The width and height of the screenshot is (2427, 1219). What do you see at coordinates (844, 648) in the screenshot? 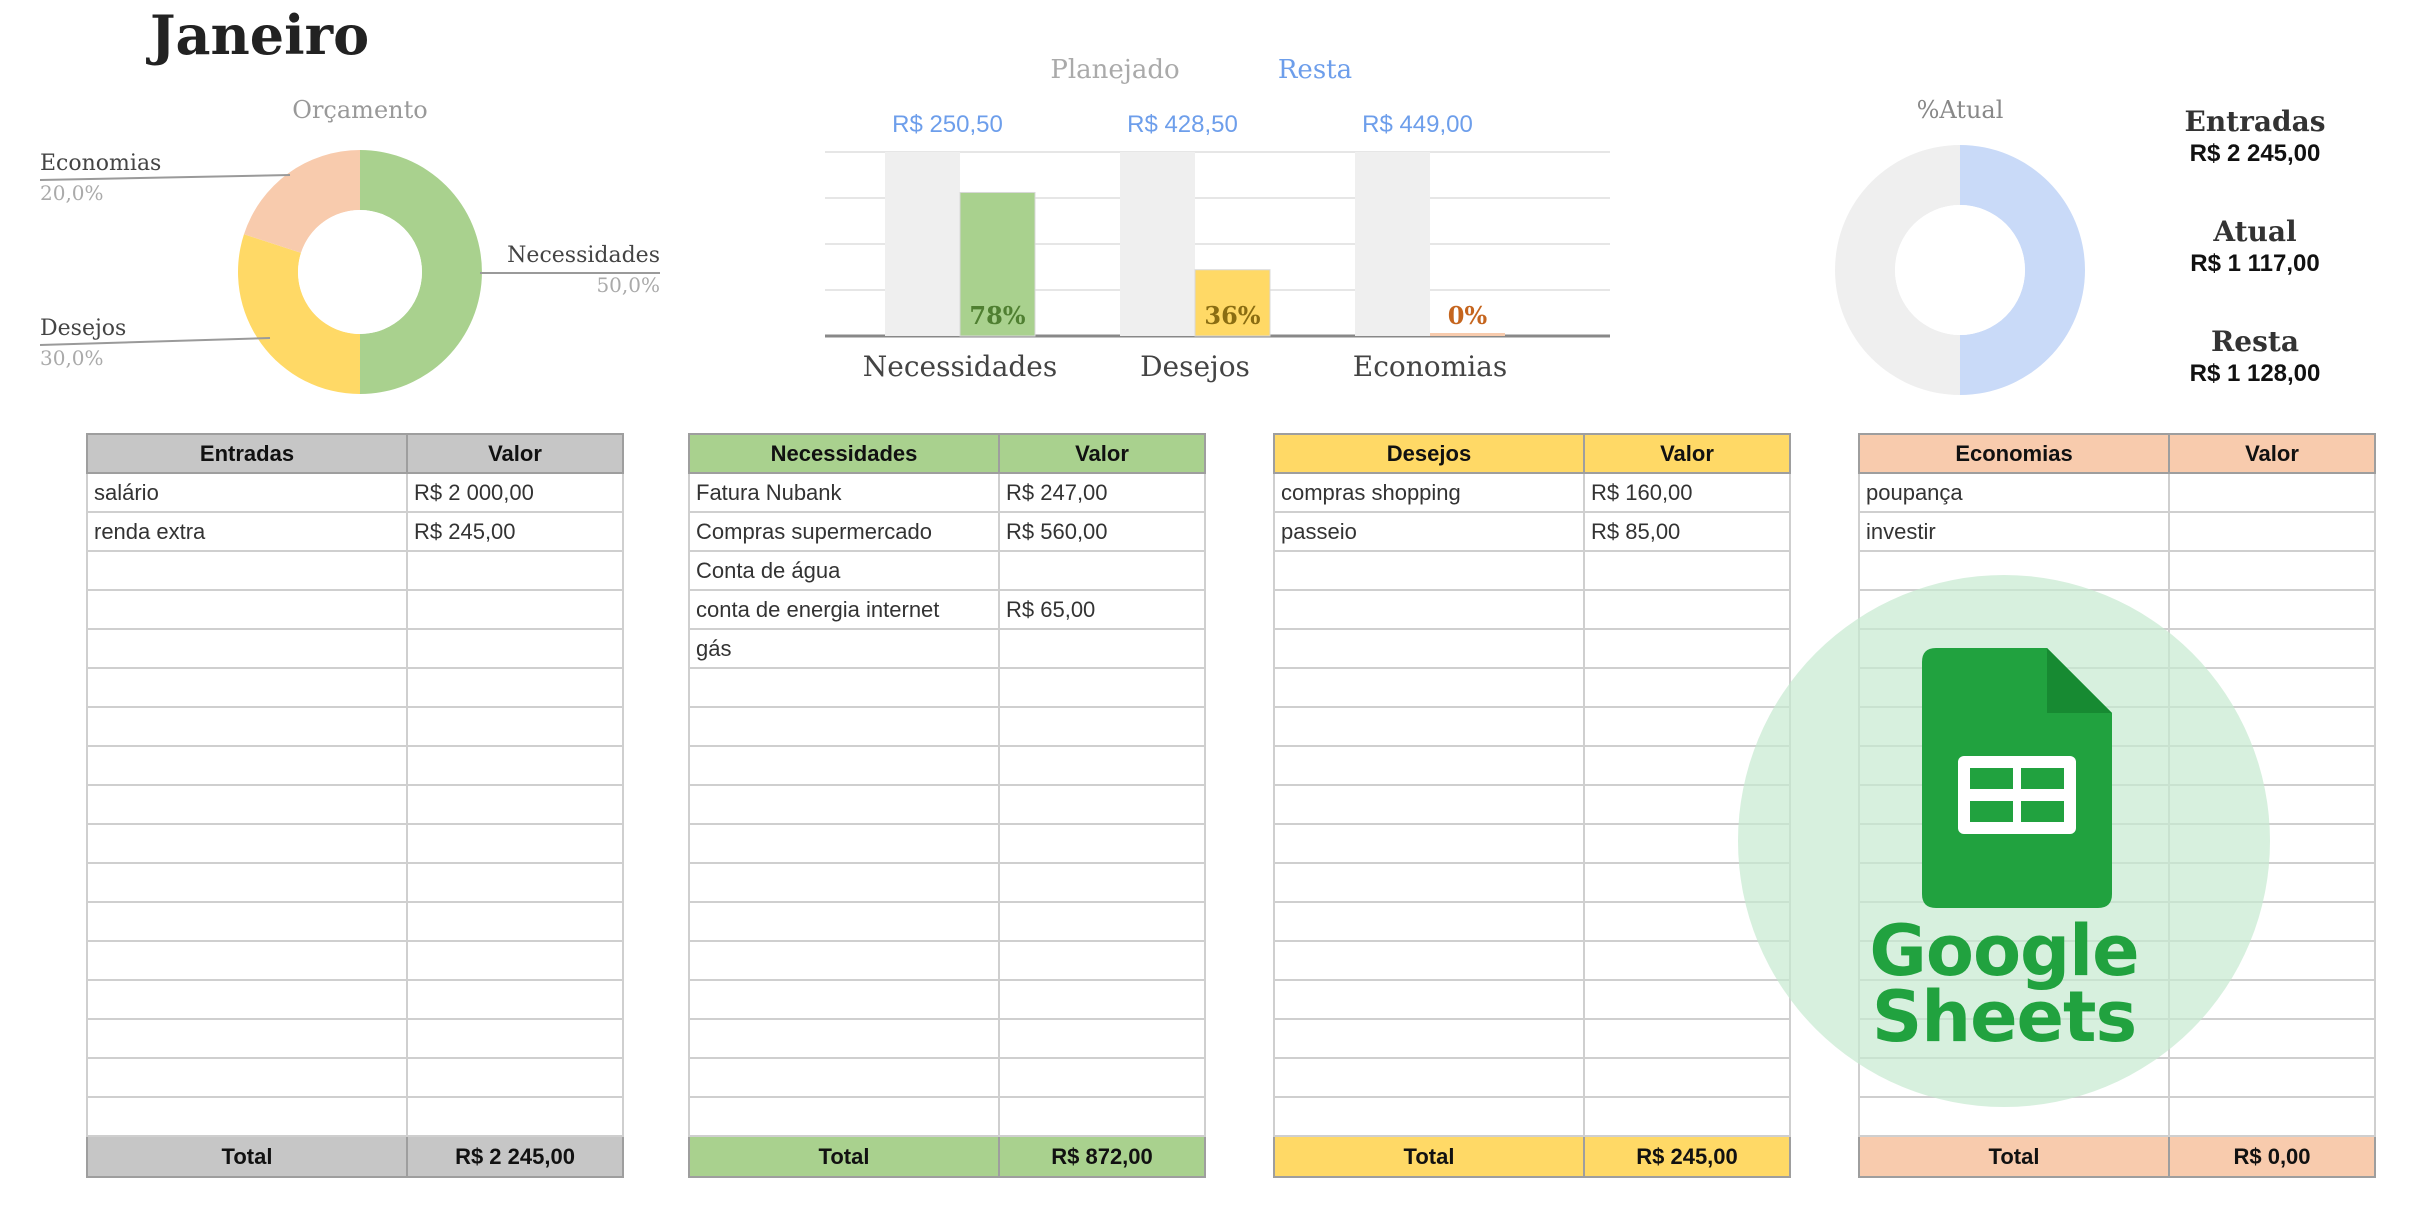
I see `item-cell: gás` at bounding box center [844, 648].